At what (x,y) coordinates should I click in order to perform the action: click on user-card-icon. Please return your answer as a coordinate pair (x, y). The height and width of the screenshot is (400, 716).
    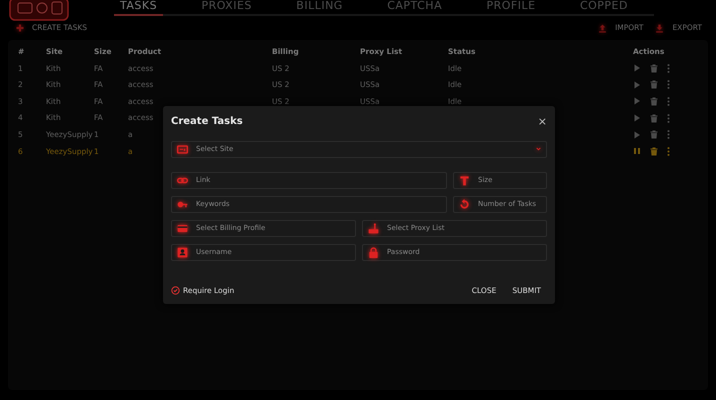
    Looking at the image, I should click on (182, 252).